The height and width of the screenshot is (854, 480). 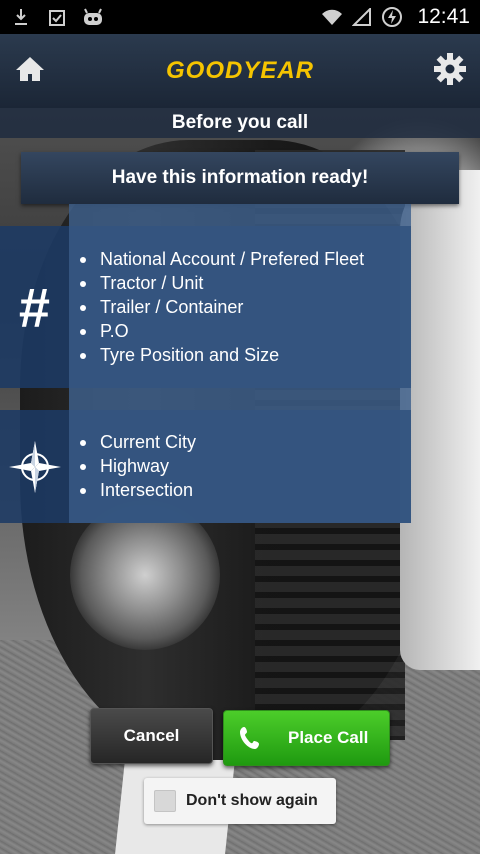 What do you see at coordinates (443, 16) in the screenshot?
I see `clock: 12:41` at bounding box center [443, 16].